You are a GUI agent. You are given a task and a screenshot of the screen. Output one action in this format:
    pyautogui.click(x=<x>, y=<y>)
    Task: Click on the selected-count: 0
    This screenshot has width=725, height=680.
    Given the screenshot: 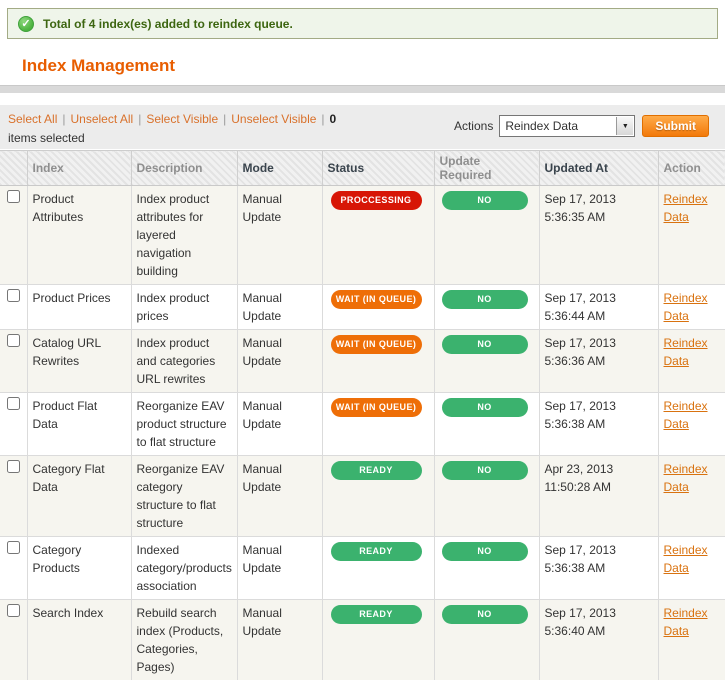 What is the action you would take?
    pyautogui.click(x=333, y=119)
    